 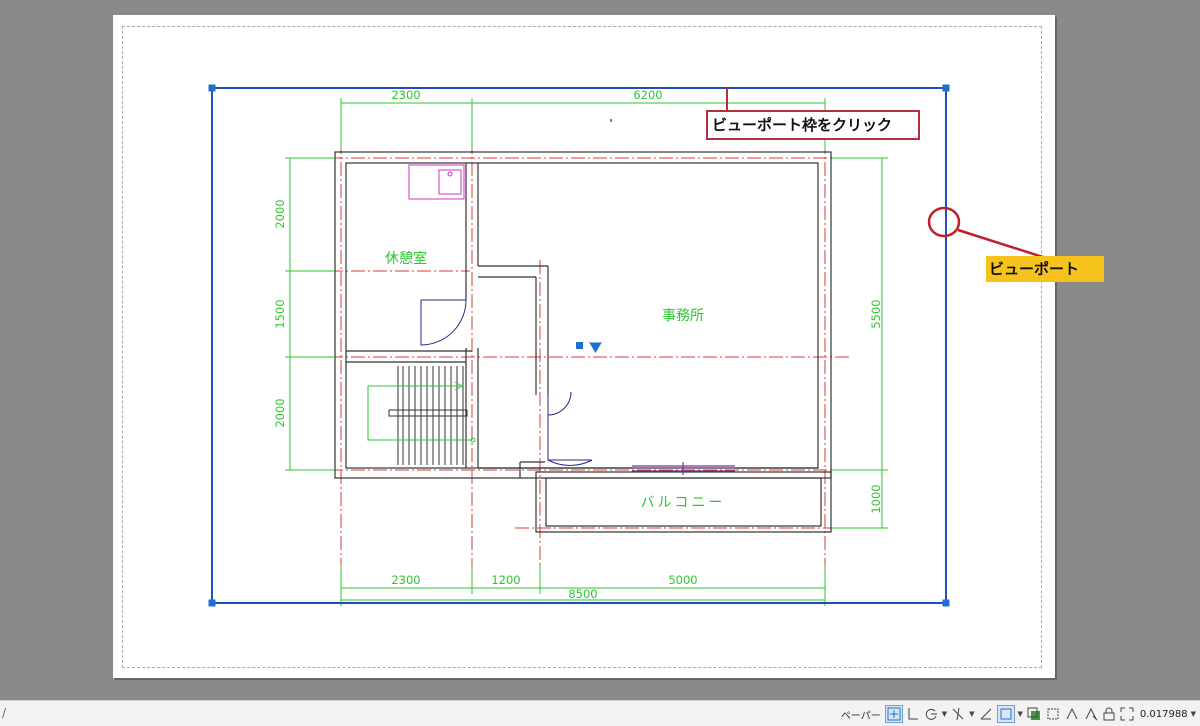 I want to click on osnap-dropdown-icon: ▼, so click(x=971, y=714).